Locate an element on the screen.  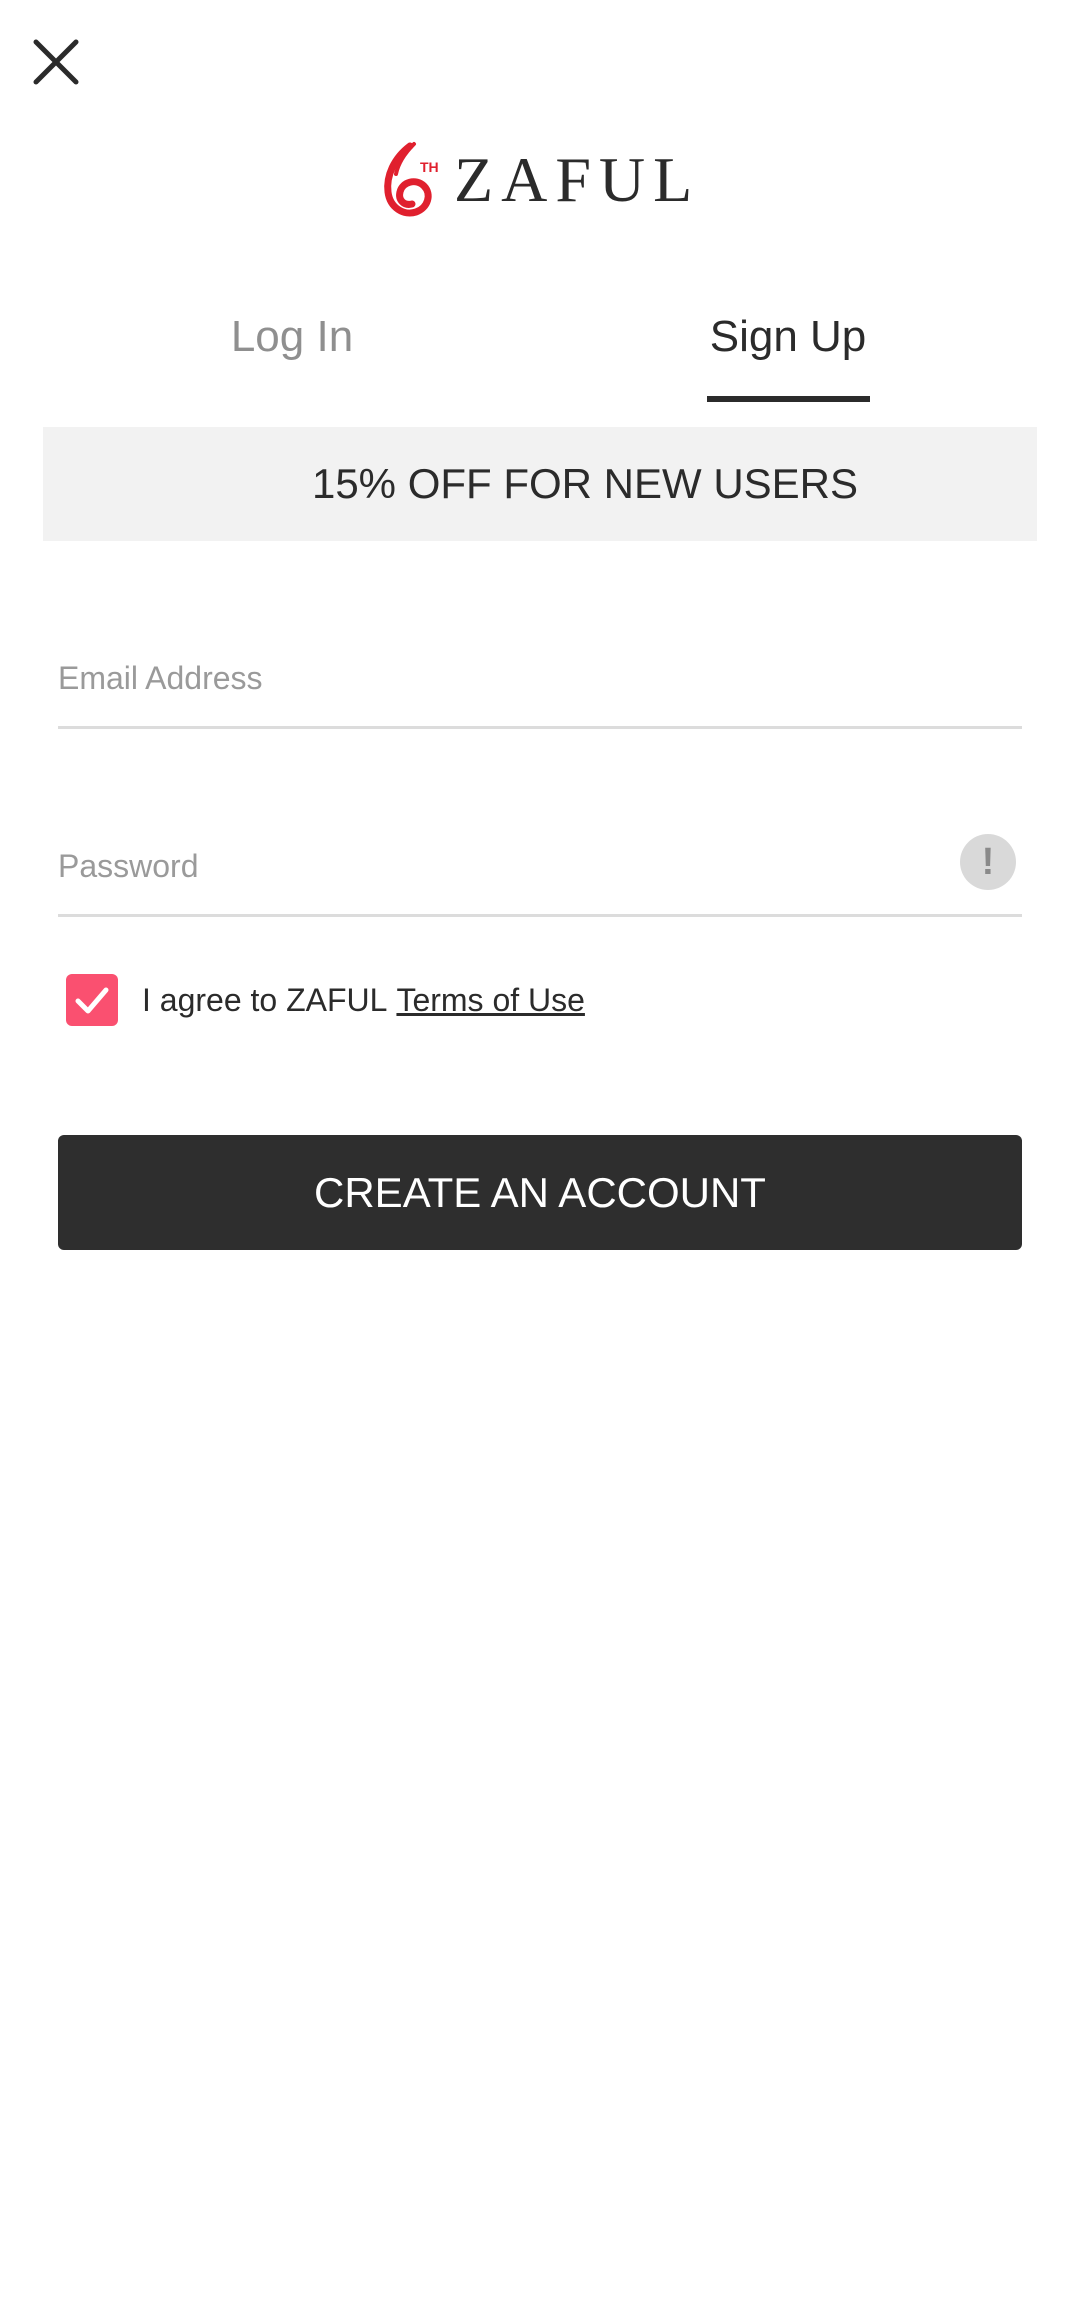
create-account-label: CREATE AN ACCOUNT is located at coordinates (540, 1192).